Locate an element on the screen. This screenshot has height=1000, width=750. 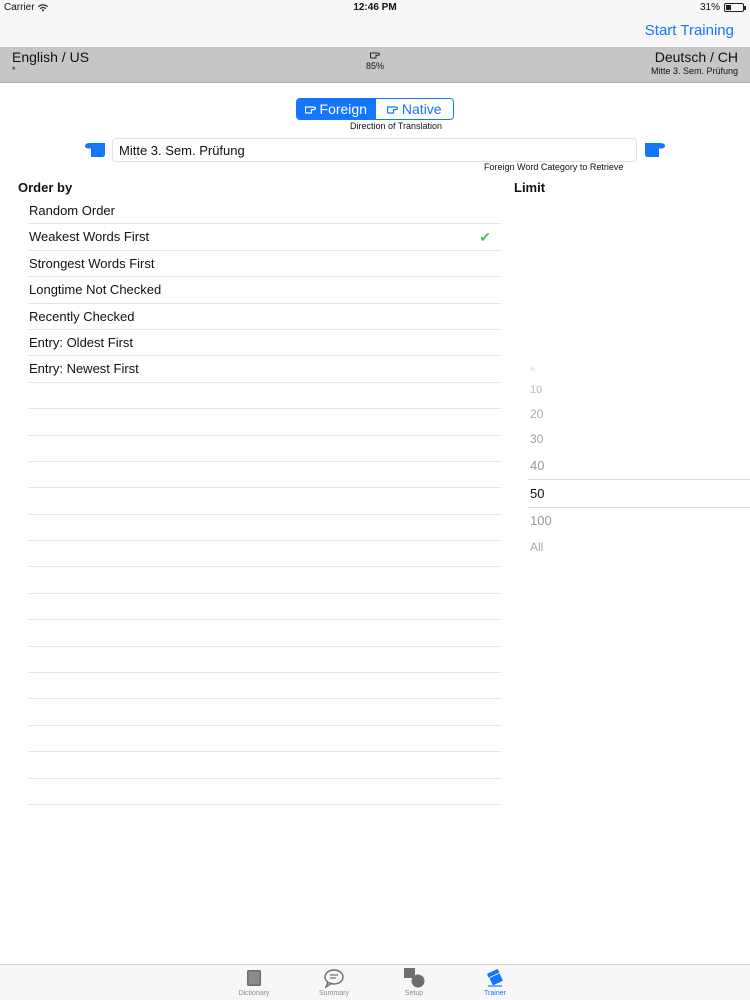
order-option-label: Recently Checked is located at coordinates (82, 316).